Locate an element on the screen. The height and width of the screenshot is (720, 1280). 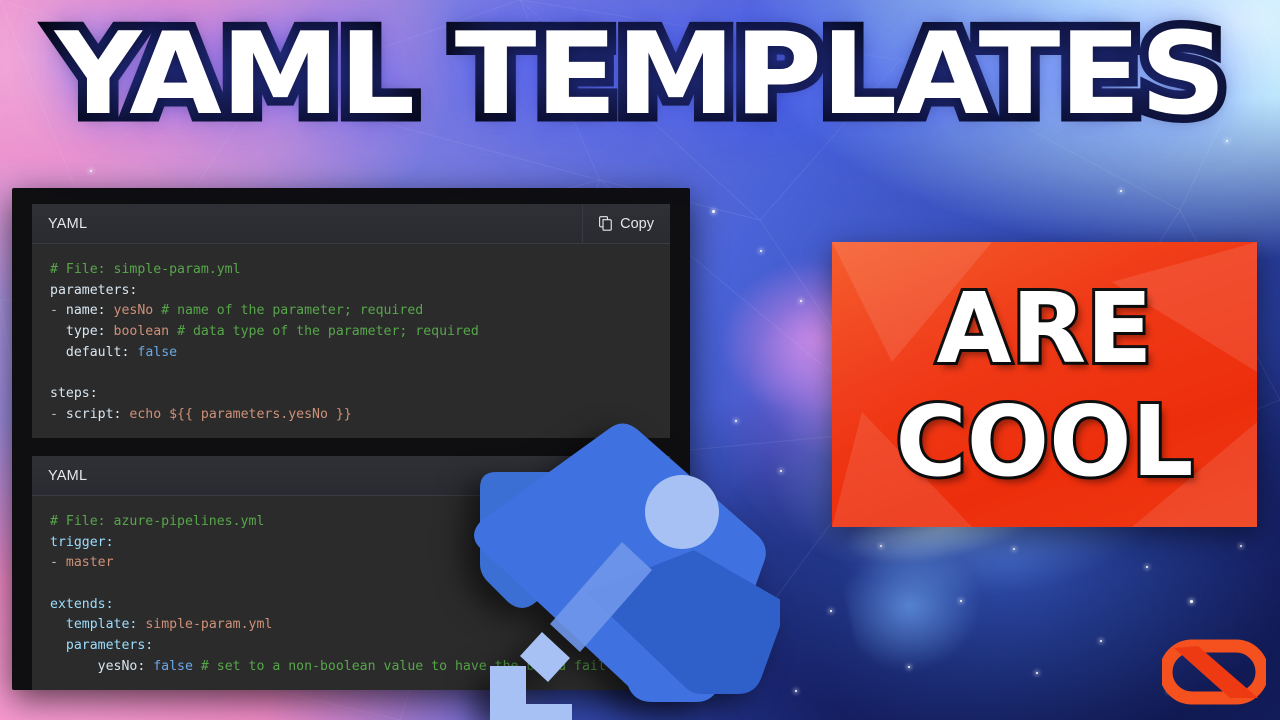
brand-logo is located at coordinates (1214, 672).